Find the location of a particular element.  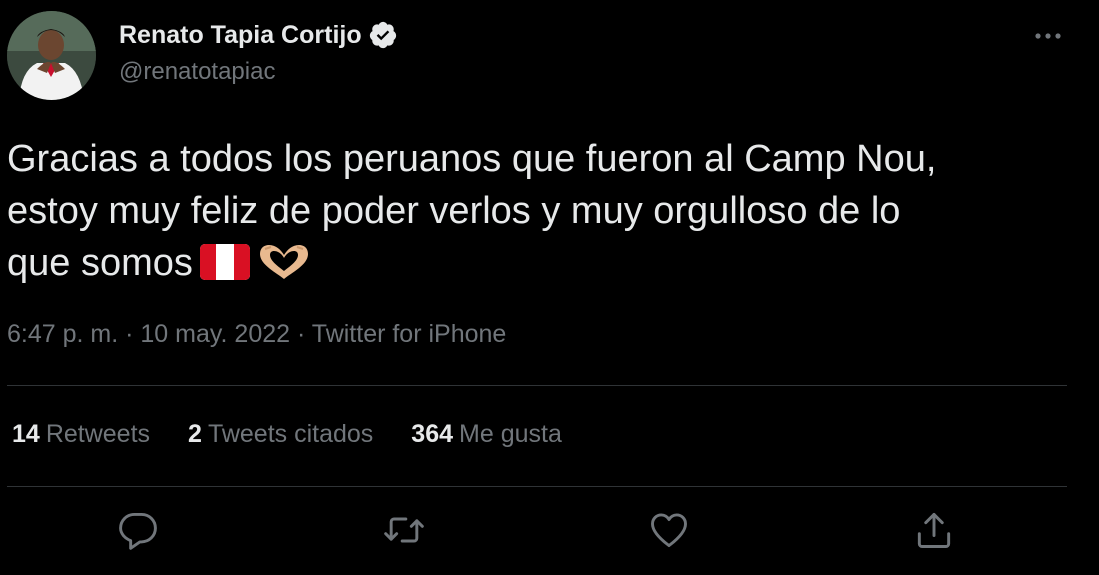

heart-hands-icon is located at coordinates (283, 262).